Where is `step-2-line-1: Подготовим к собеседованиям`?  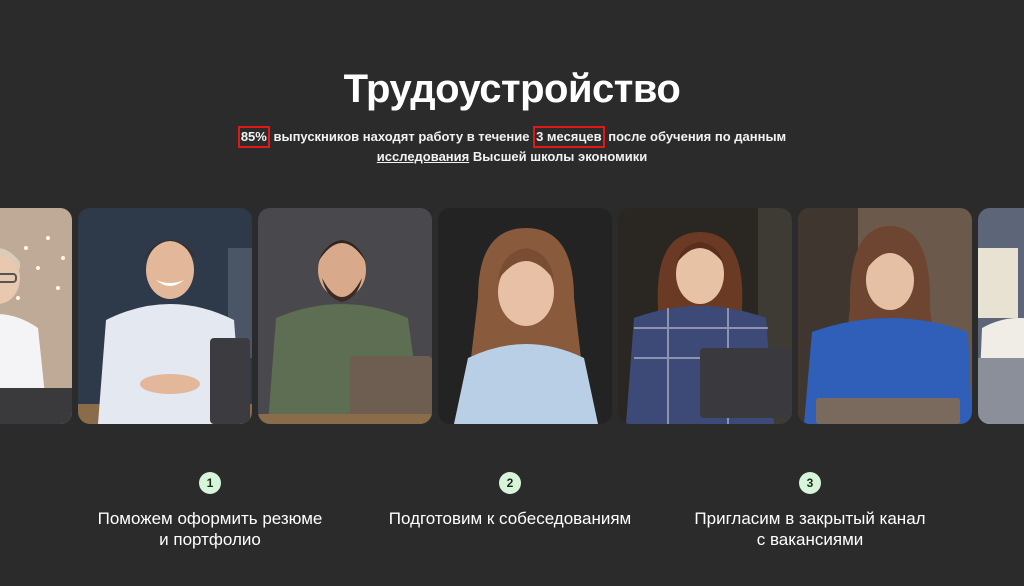 step-2-line-1: Подготовим к собеседованиям is located at coordinates (510, 518).